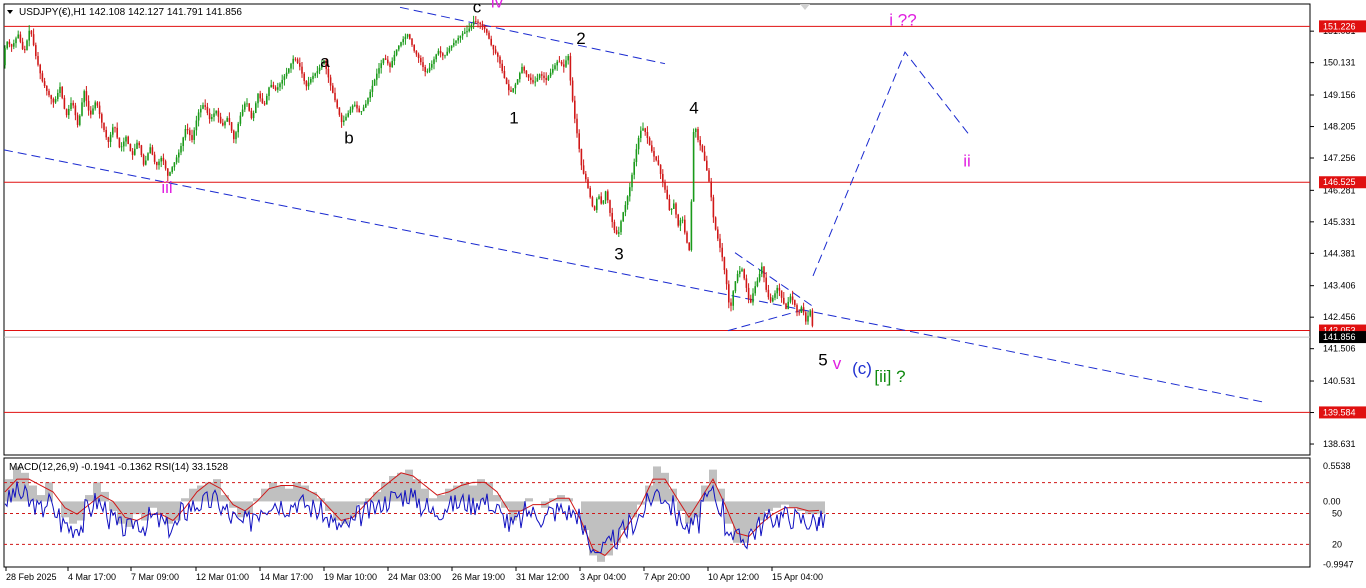 The image size is (1366, 588). Describe the element at coordinates (822, 359) in the screenshot. I see `wave-label: 5` at that location.